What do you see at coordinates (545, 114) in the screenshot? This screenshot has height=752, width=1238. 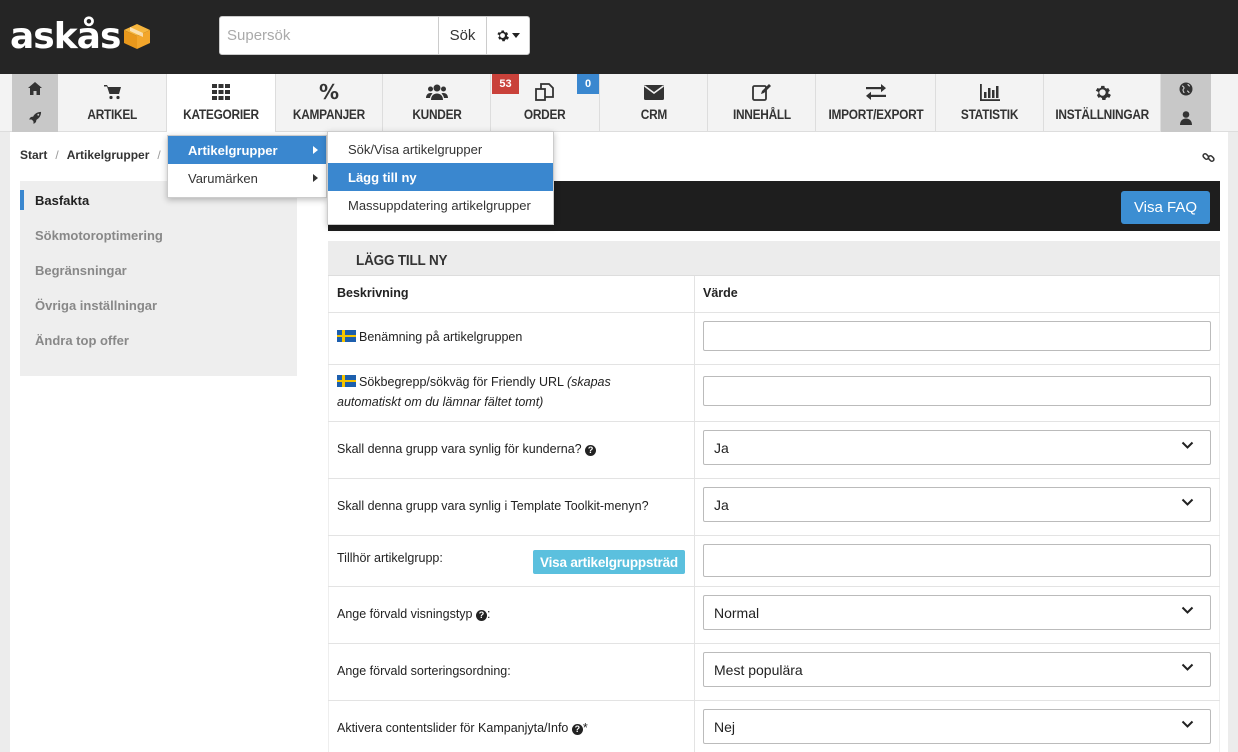 I see `nav-label: ORDER` at bounding box center [545, 114].